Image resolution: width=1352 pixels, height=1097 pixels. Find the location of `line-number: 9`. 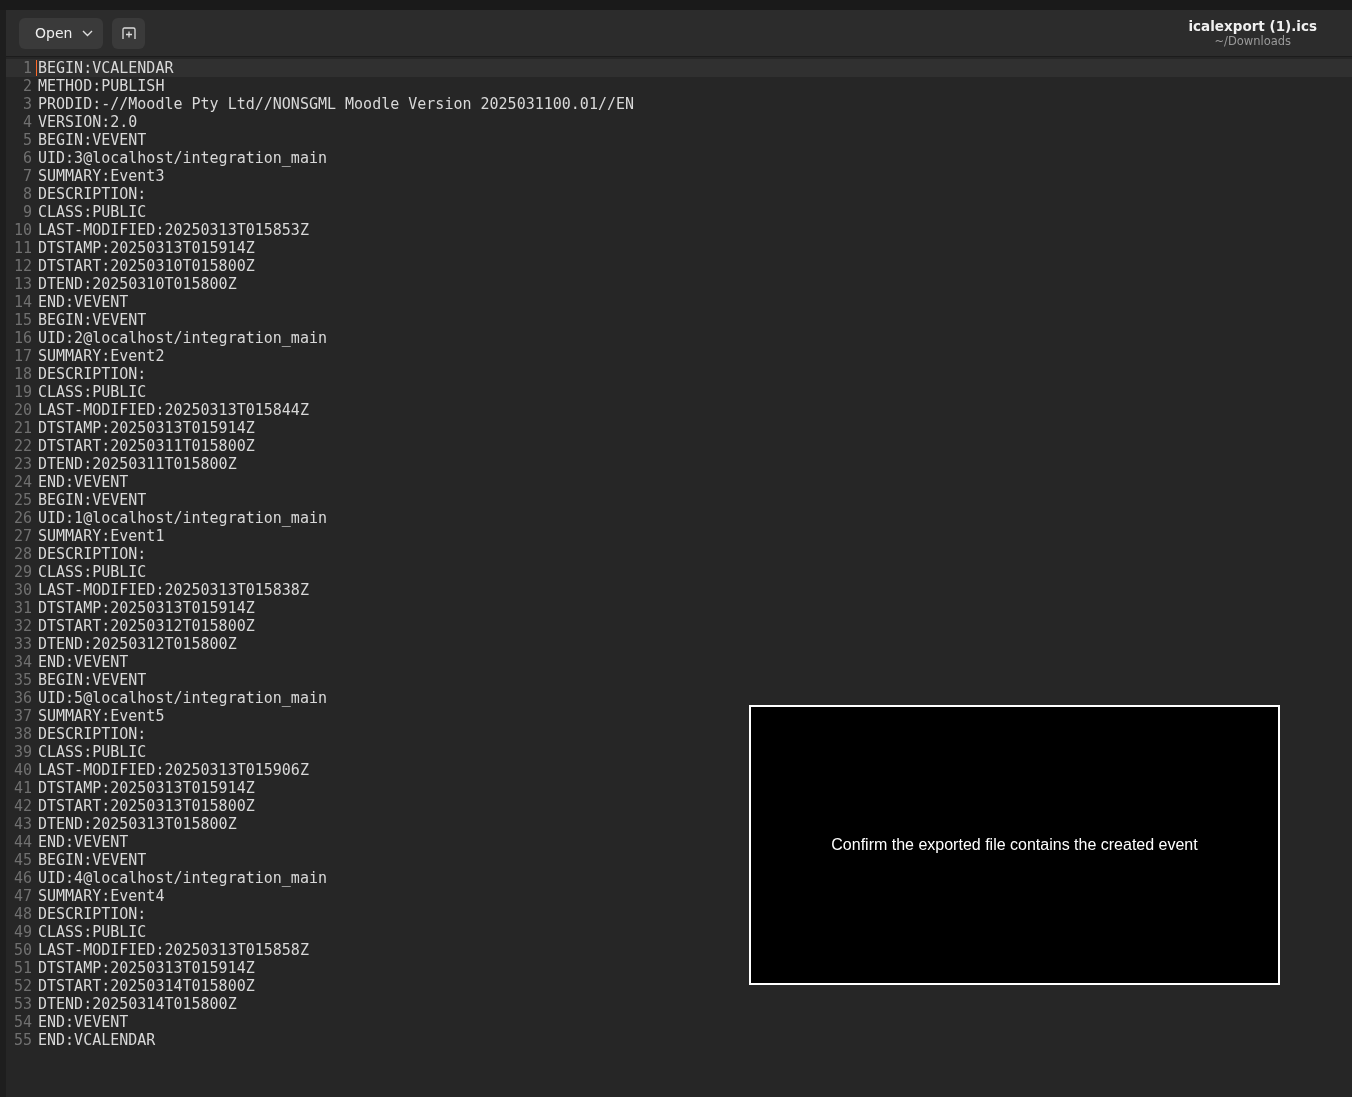

line-number: 9 is located at coordinates (26, 212).